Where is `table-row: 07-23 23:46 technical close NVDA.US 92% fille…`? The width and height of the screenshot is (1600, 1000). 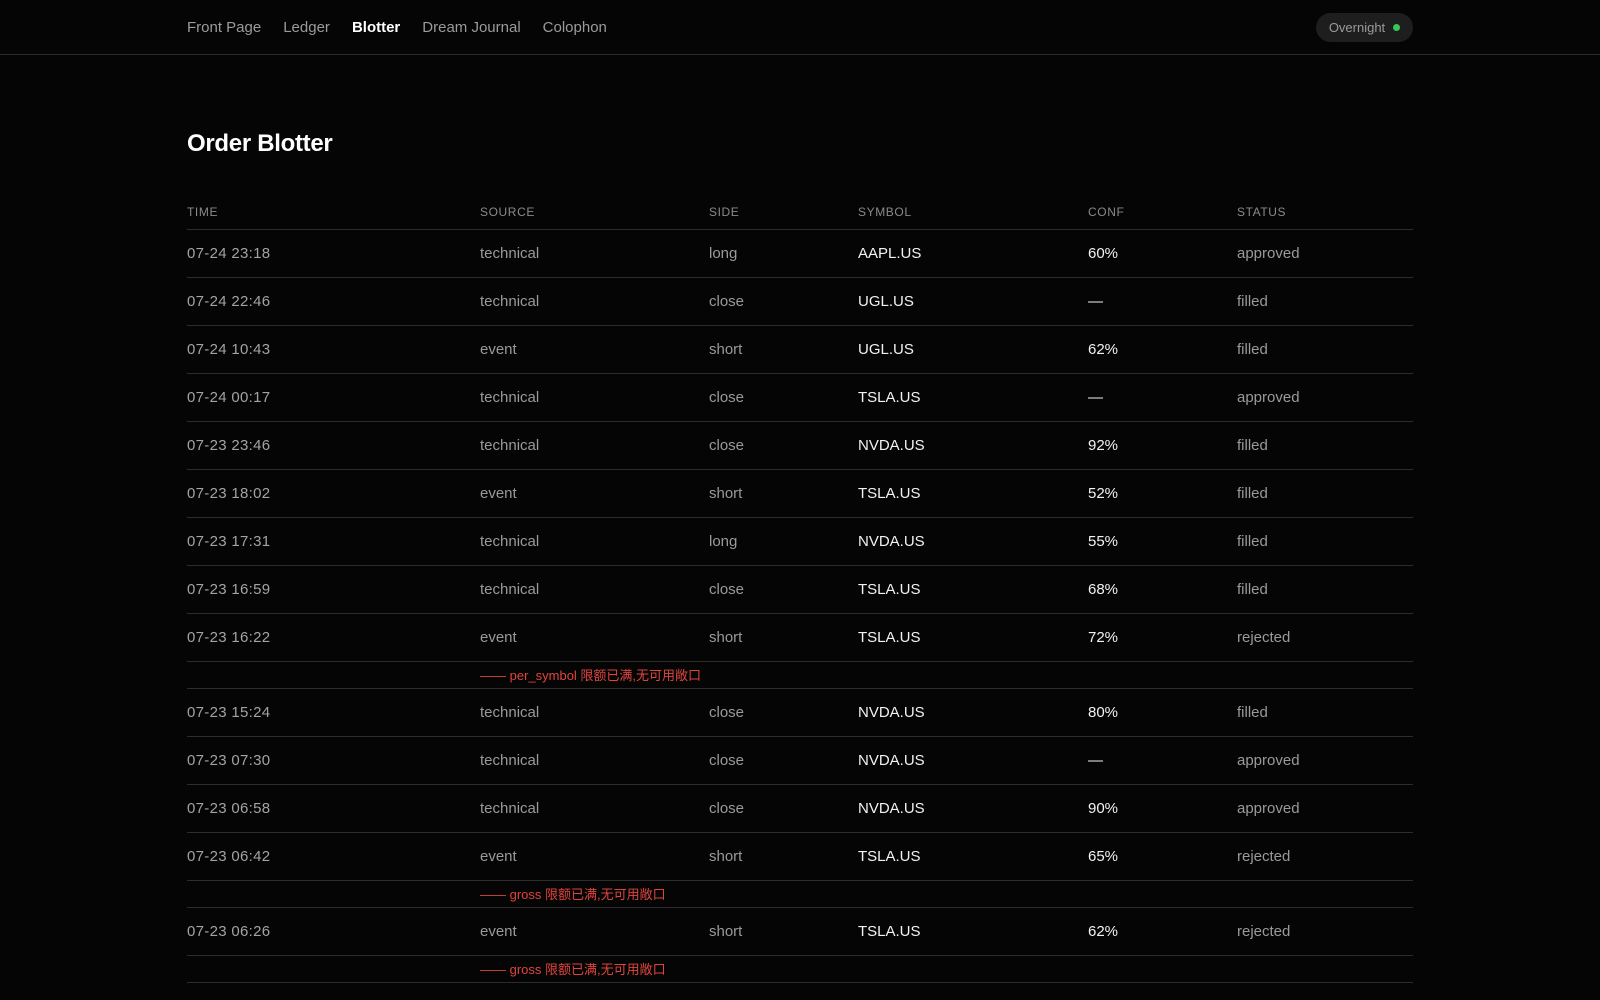 table-row: 07-23 23:46 technical close NVDA.US 92% fille… is located at coordinates (800, 445).